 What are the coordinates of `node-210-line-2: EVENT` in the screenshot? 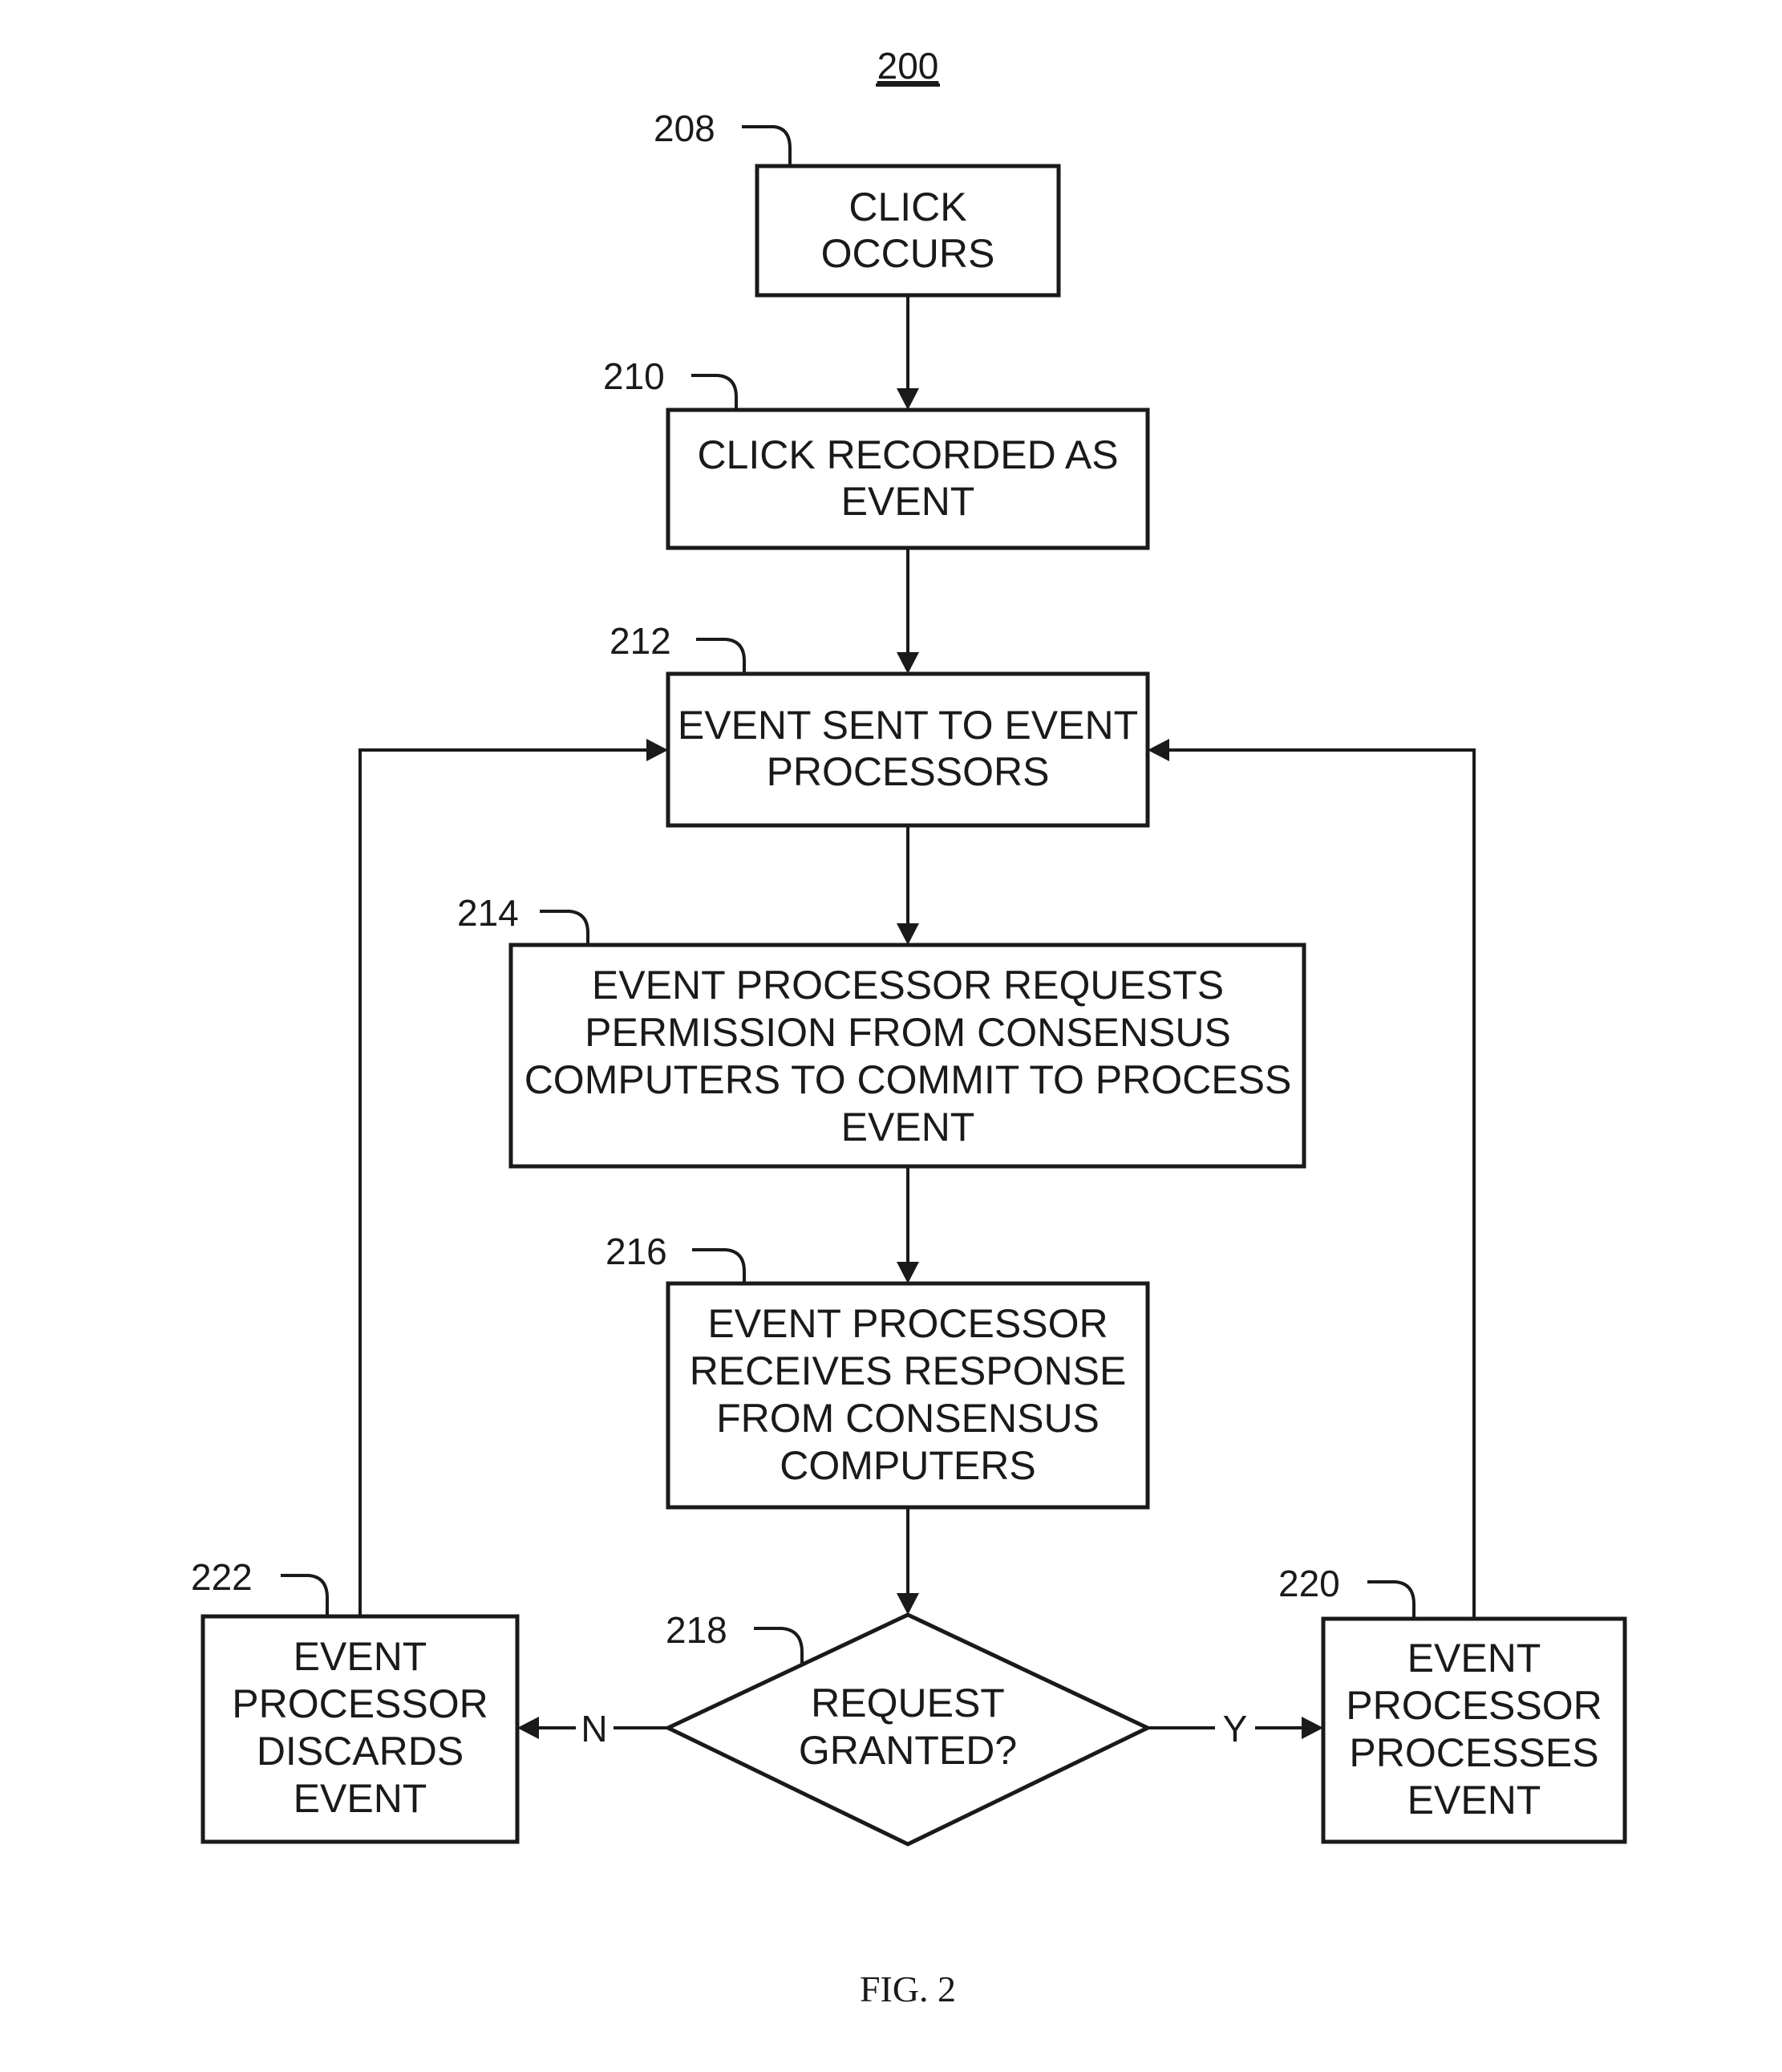 It's located at (908, 502).